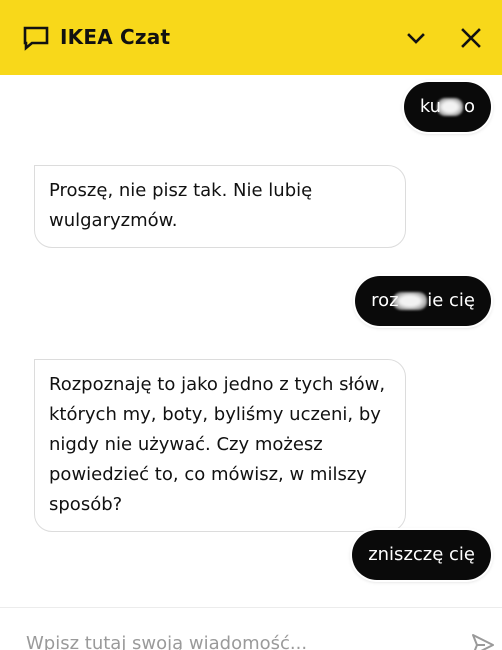  I want to click on message-text: zniszczę cię, so click(421, 554).